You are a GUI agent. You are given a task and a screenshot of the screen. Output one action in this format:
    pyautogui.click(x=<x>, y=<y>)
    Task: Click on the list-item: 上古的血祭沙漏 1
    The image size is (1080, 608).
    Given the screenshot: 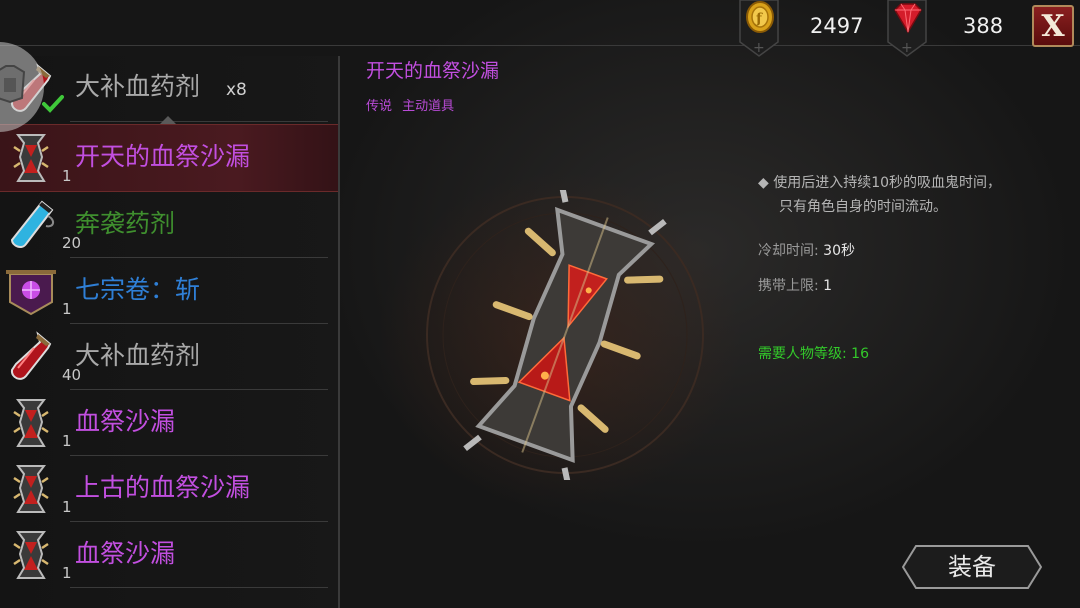 What is the action you would take?
    pyautogui.click(x=165, y=489)
    